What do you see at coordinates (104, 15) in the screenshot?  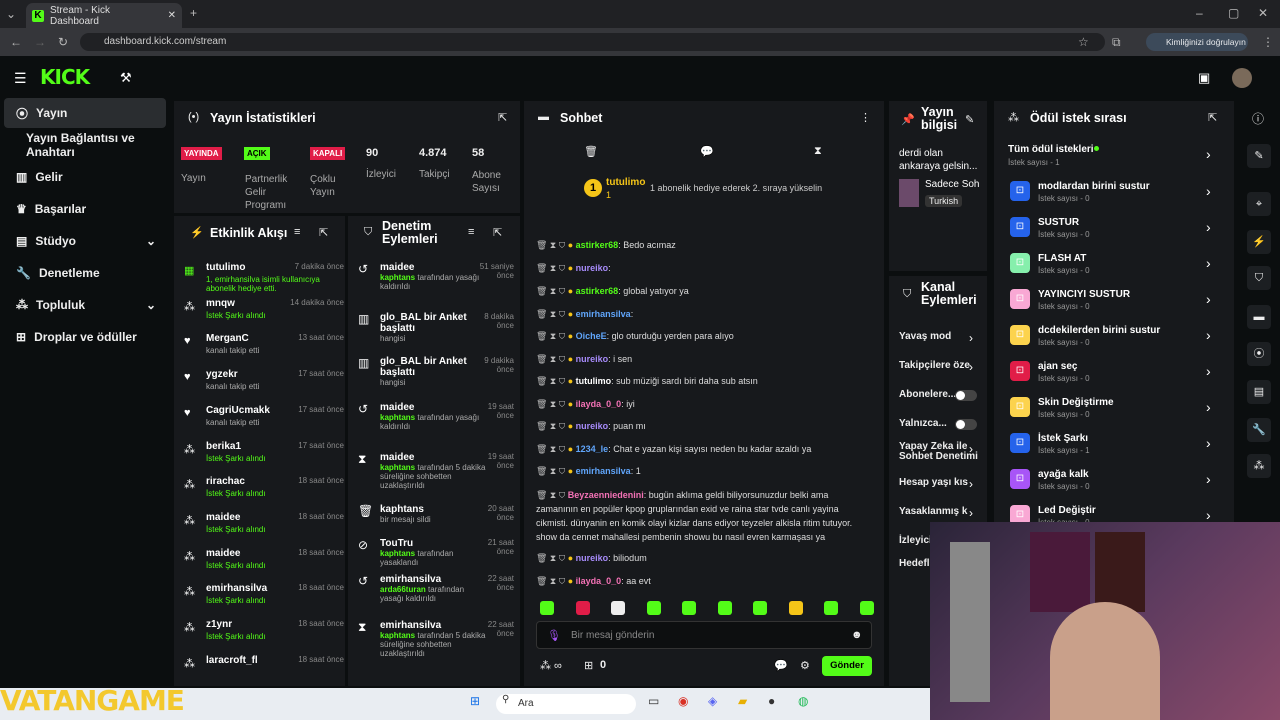 I see `browser-tab: K Stream - Kick Dashboard ✕` at bounding box center [104, 15].